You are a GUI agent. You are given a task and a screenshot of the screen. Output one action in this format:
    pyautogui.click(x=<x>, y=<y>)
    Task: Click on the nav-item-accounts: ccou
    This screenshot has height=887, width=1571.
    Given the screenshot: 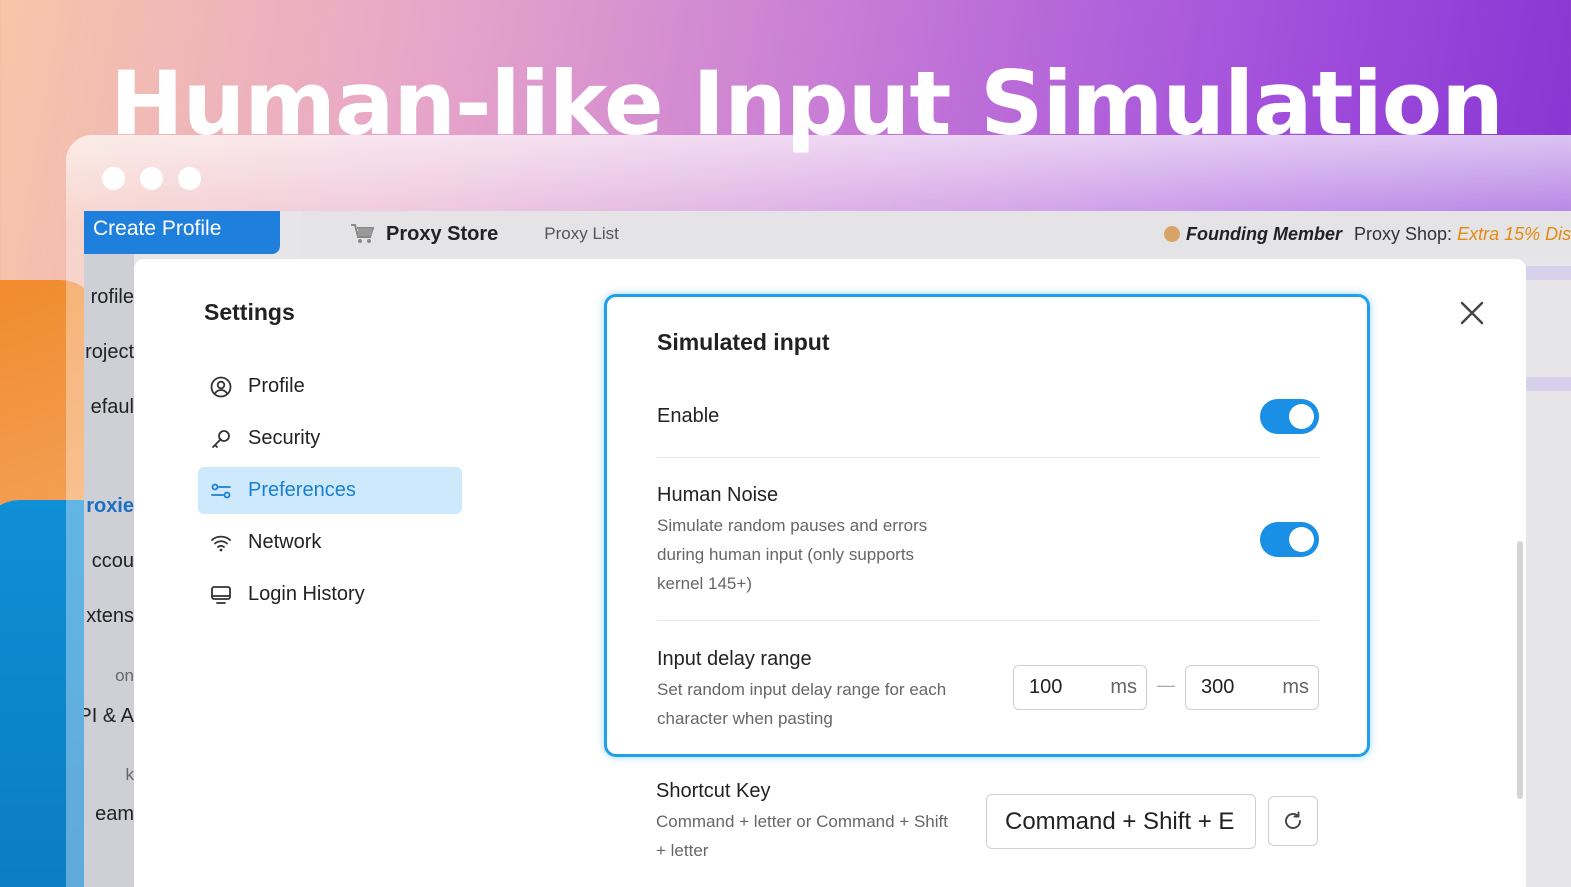 What is the action you would take?
    pyautogui.click(x=113, y=561)
    